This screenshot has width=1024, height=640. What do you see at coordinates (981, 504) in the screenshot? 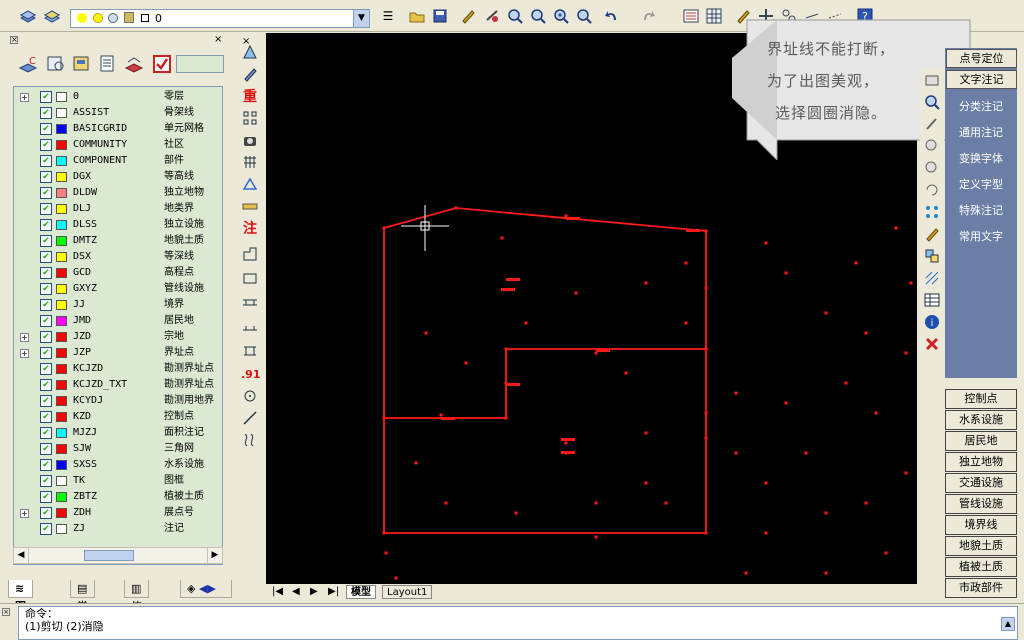
I see `feature-button: 管线设施` at bounding box center [981, 504].